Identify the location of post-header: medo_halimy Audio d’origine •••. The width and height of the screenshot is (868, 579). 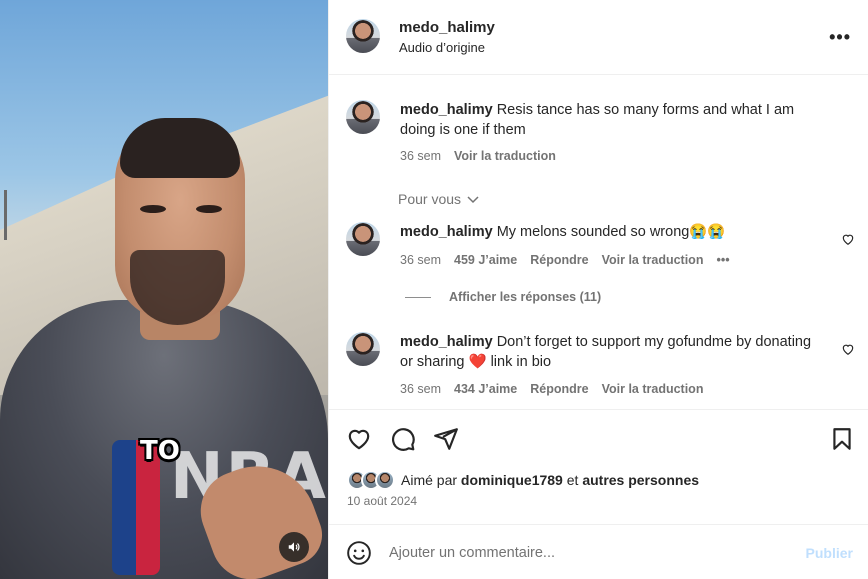
(598, 37).